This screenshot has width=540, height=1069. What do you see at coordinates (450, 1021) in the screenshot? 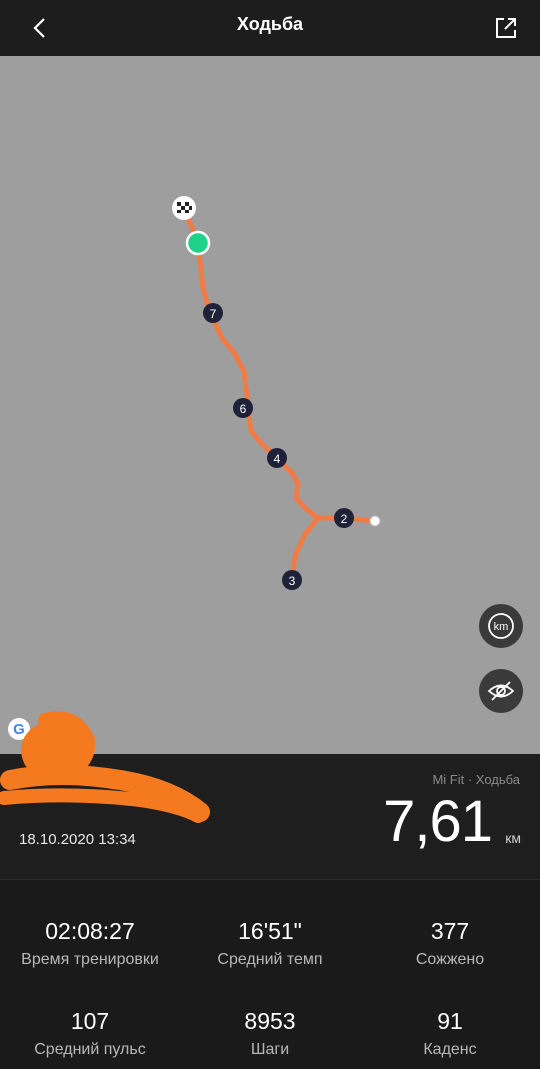
I see `stat-value: 91` at bounding box center [450, 1021].